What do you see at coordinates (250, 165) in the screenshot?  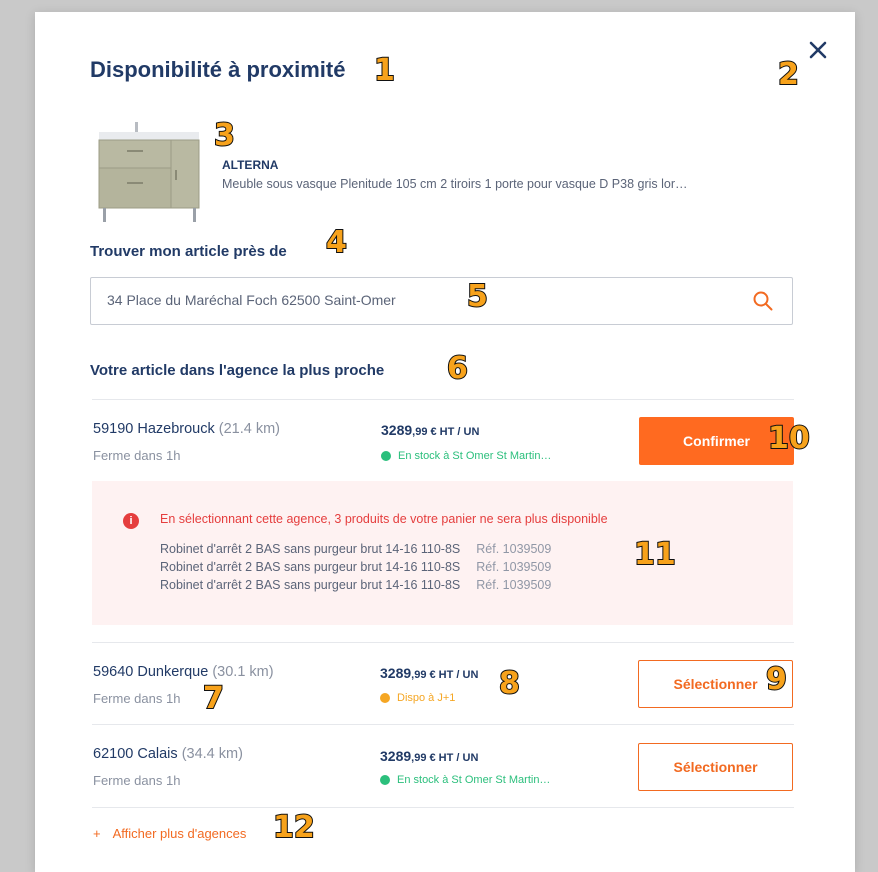 I see `product-brand: ALTERNA` at bounding box center [250, 165].